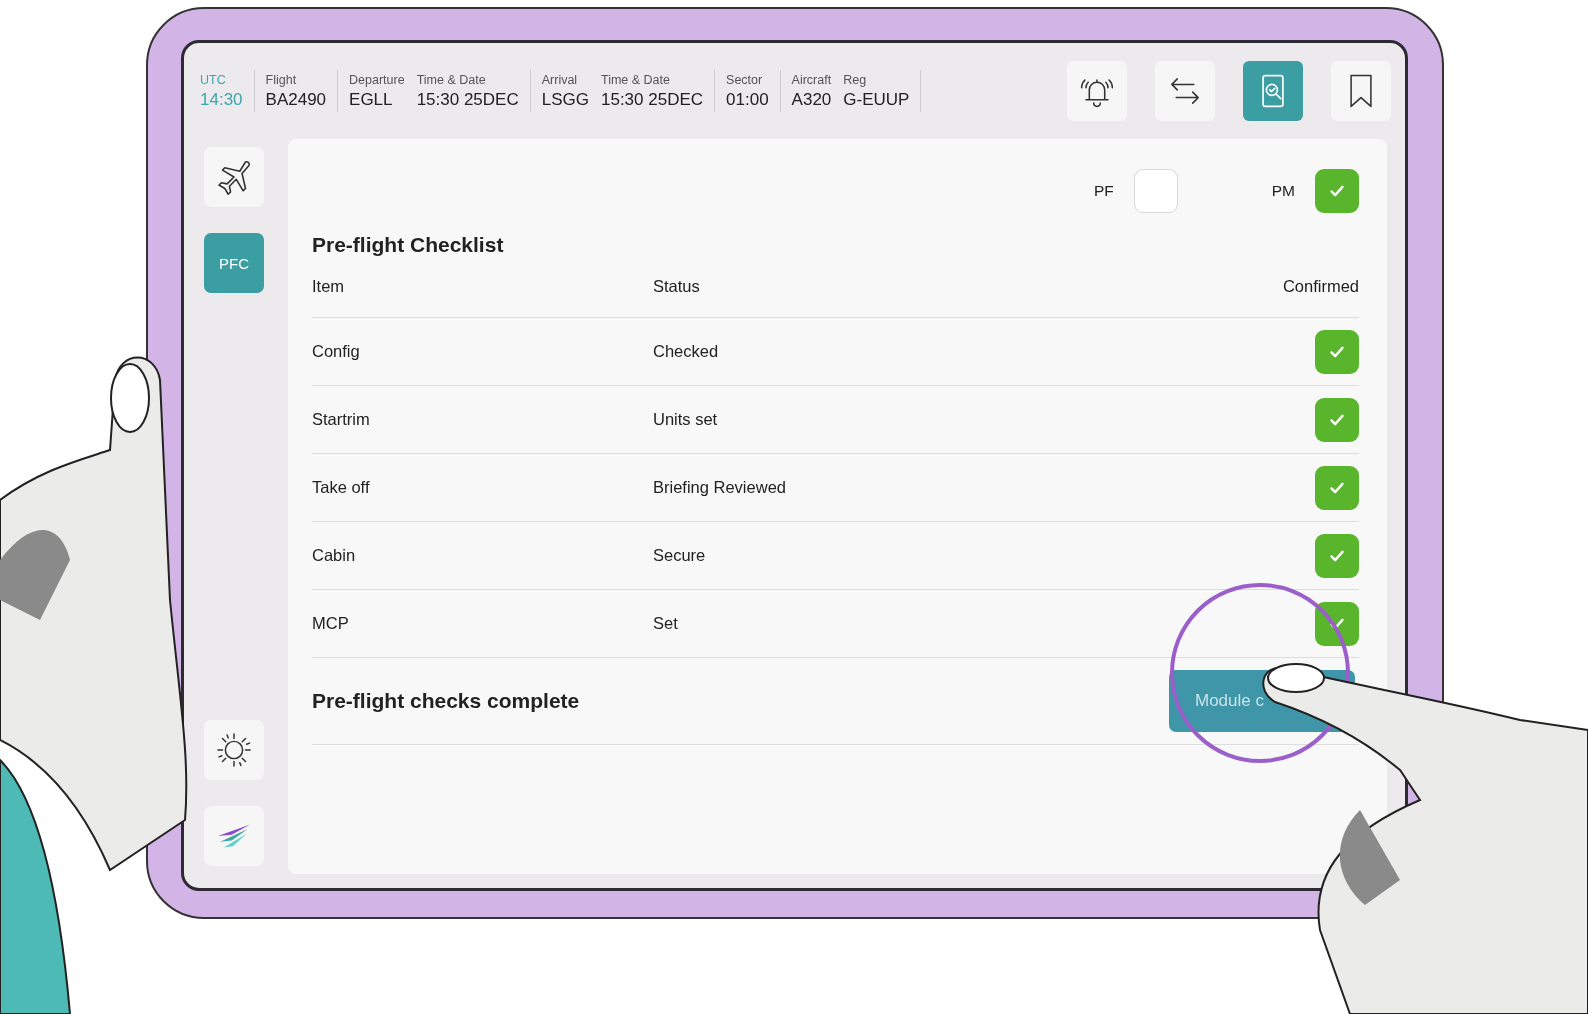  What do you see at coordinates (213, 79) in the screenshot?
I see `field-label: UTC` at bounding box center [213, 79].